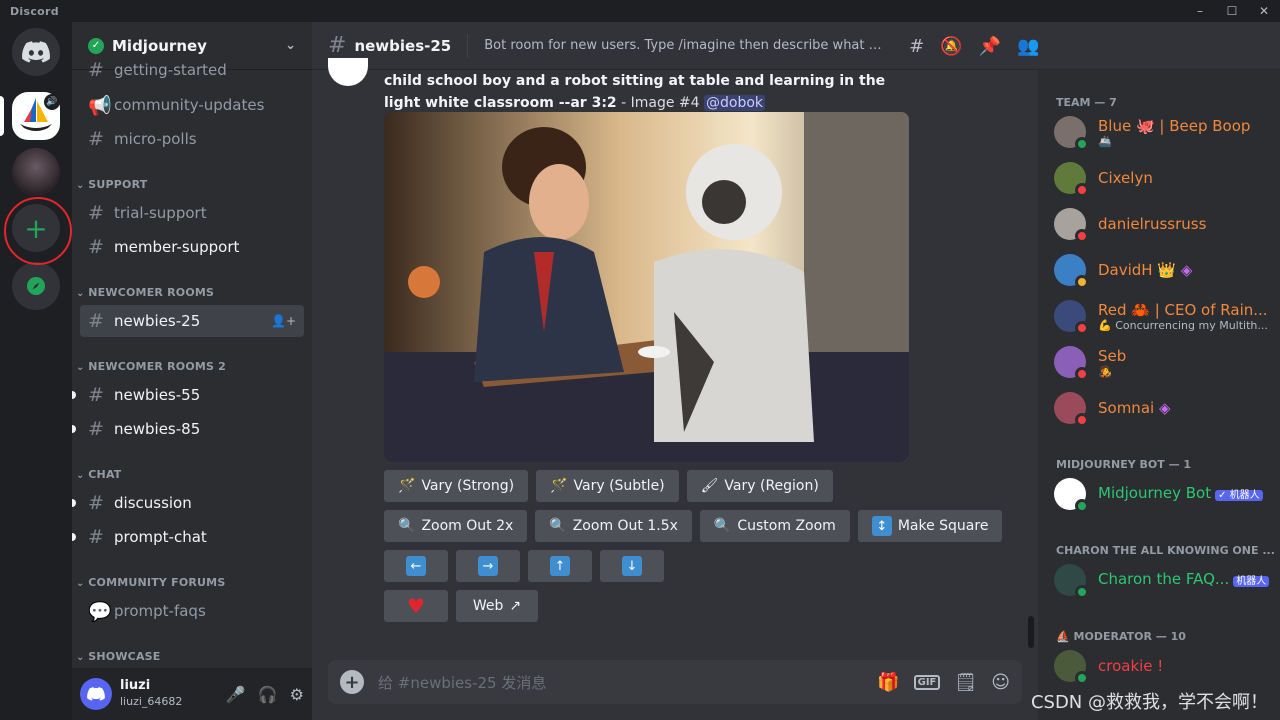 This screenshot has width=1280, height=720. Describe the element at coordinates (283, 321) in the screenshot. I see `add-member-icon: 👤+` at that location.